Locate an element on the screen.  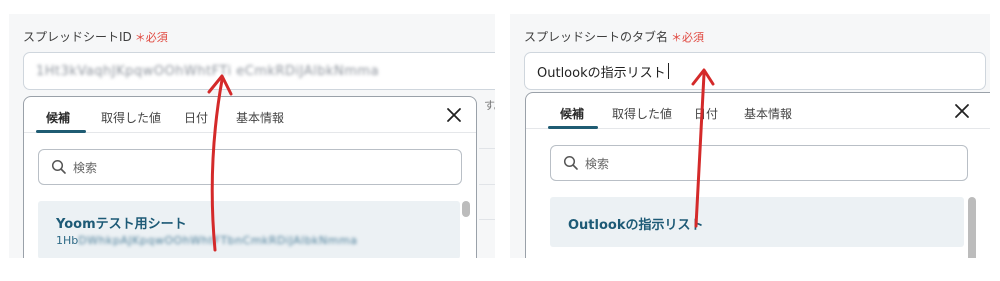
field-label-text: スプレッドシートのタブ名 is located at coordinates (596, 37).